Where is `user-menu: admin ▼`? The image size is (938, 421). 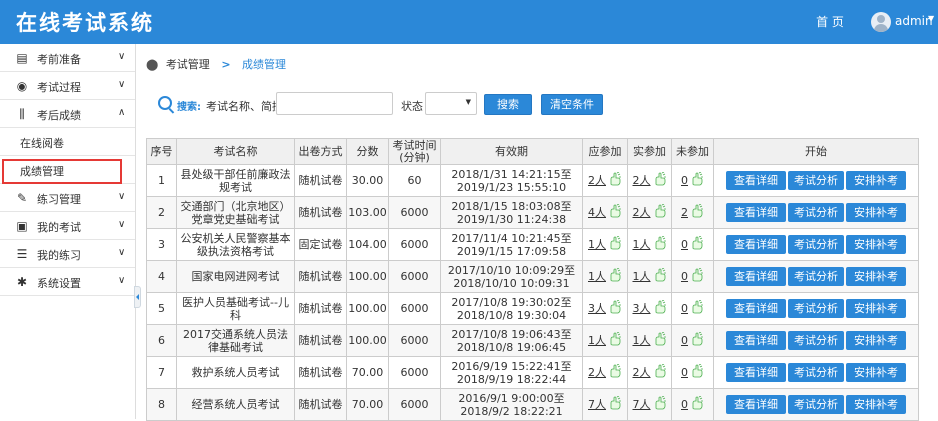
user-menu: admin ▼ is located at coordinates (902, 22).